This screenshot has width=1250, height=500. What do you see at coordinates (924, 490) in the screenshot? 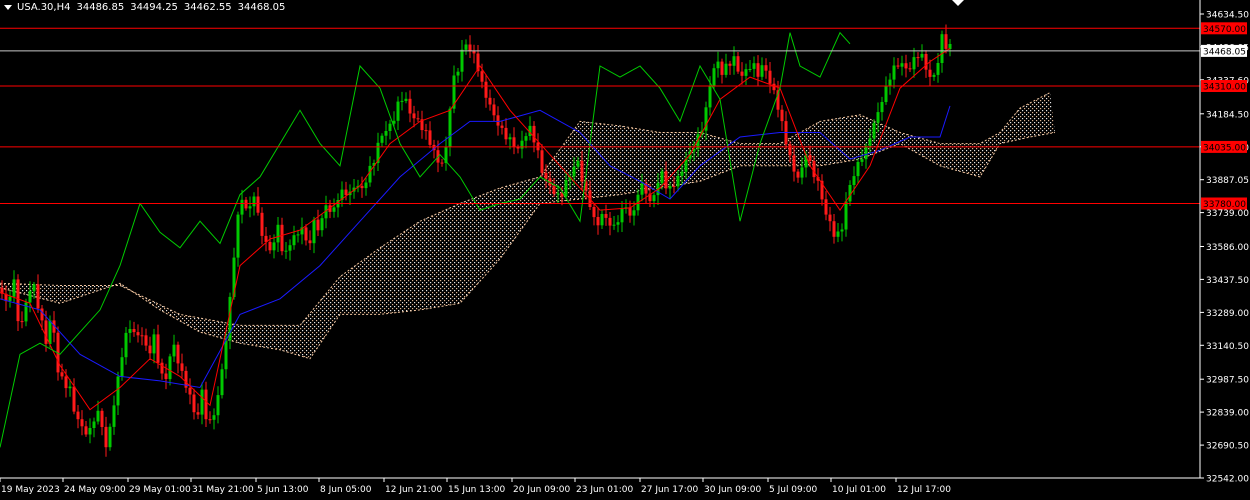
I see `time-tick-label: 12 Jul 17:00` at bounding box center [924, 490].